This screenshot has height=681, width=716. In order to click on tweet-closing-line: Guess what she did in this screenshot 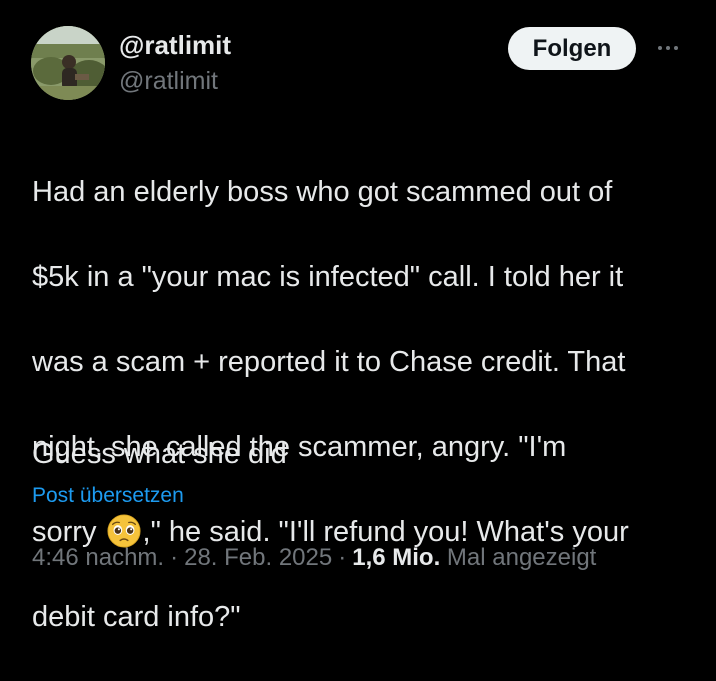, I will do `click(159, 454)`.